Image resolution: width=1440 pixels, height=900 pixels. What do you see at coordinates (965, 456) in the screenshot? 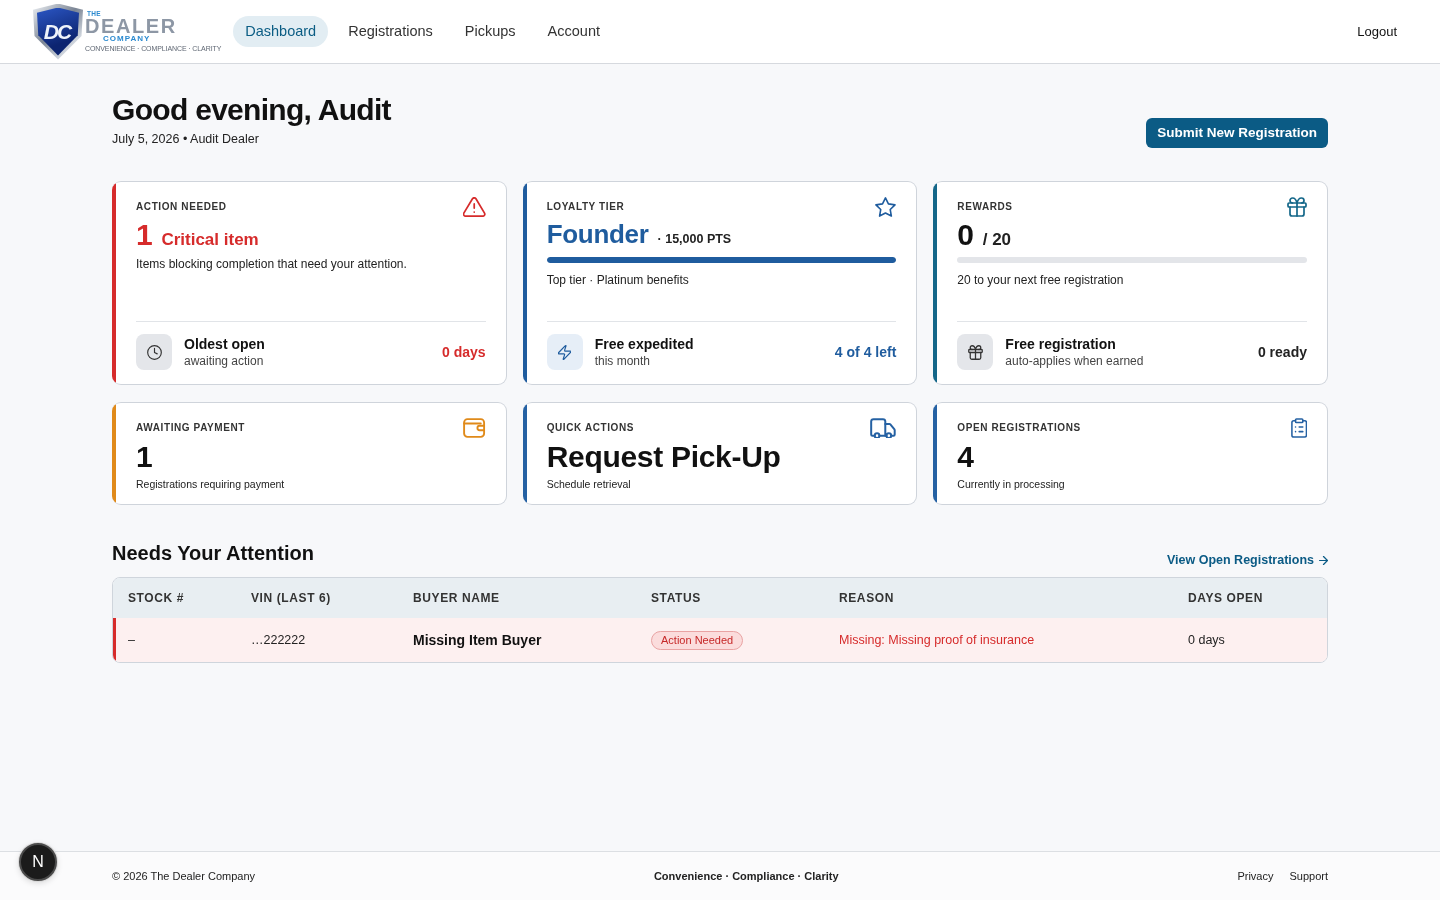
I see `card-value: 4` at bounding box center [965, 456].